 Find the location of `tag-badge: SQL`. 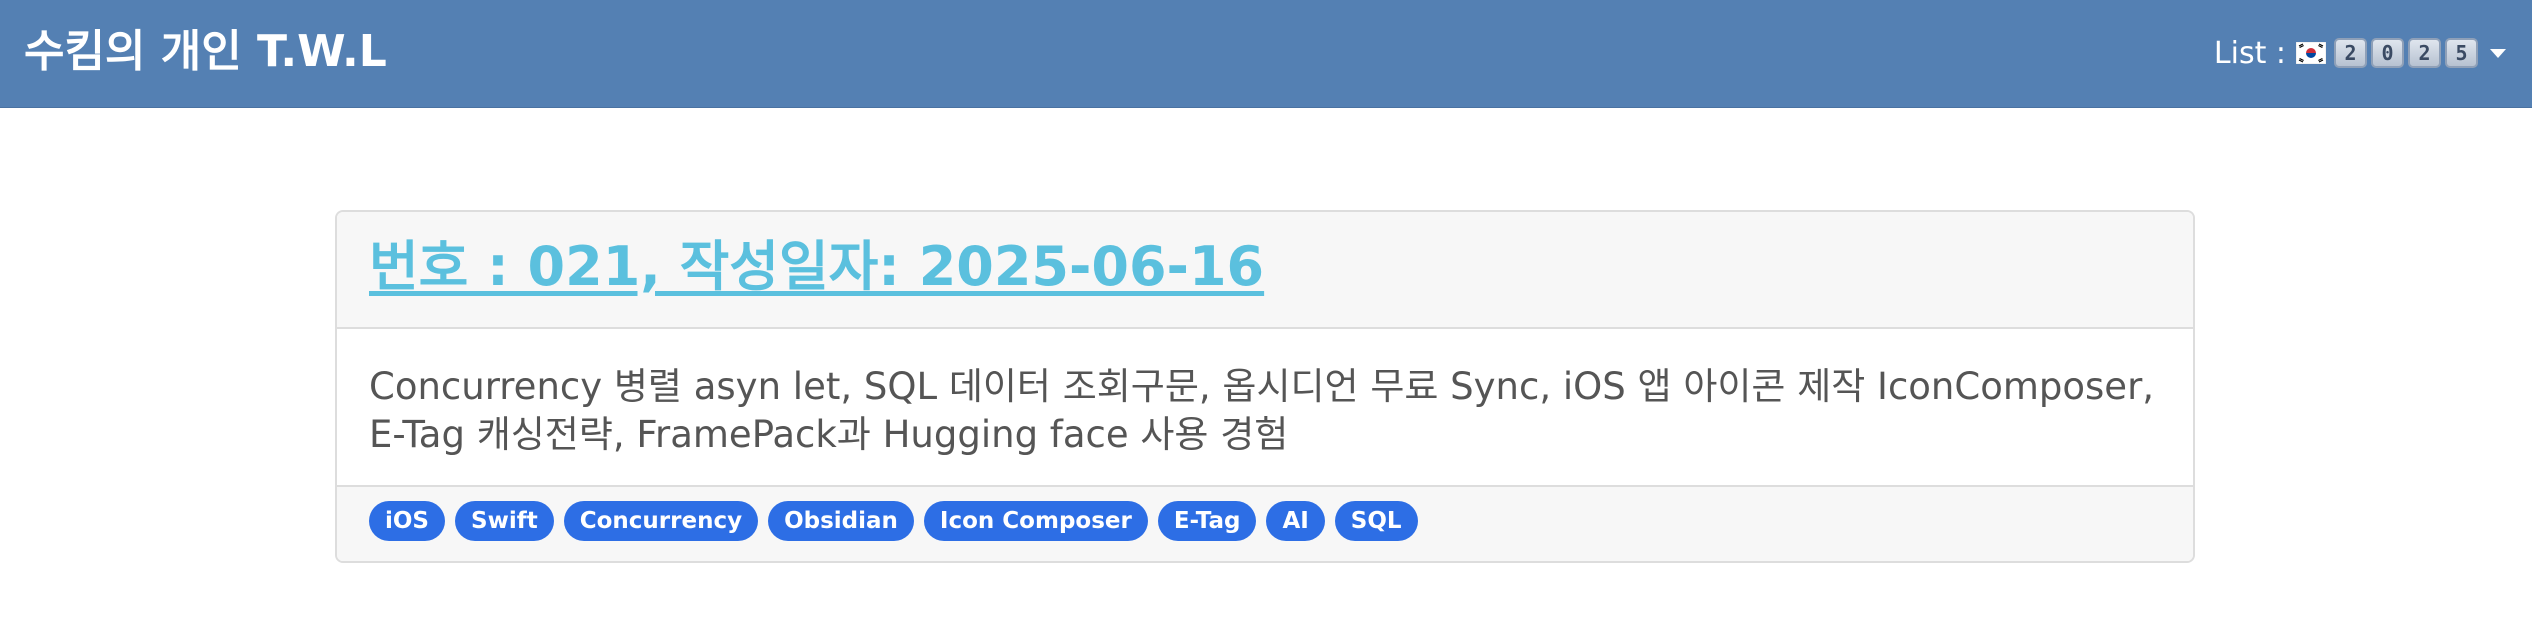

tag-badge: SQL is located at coordinates (1376, 521).